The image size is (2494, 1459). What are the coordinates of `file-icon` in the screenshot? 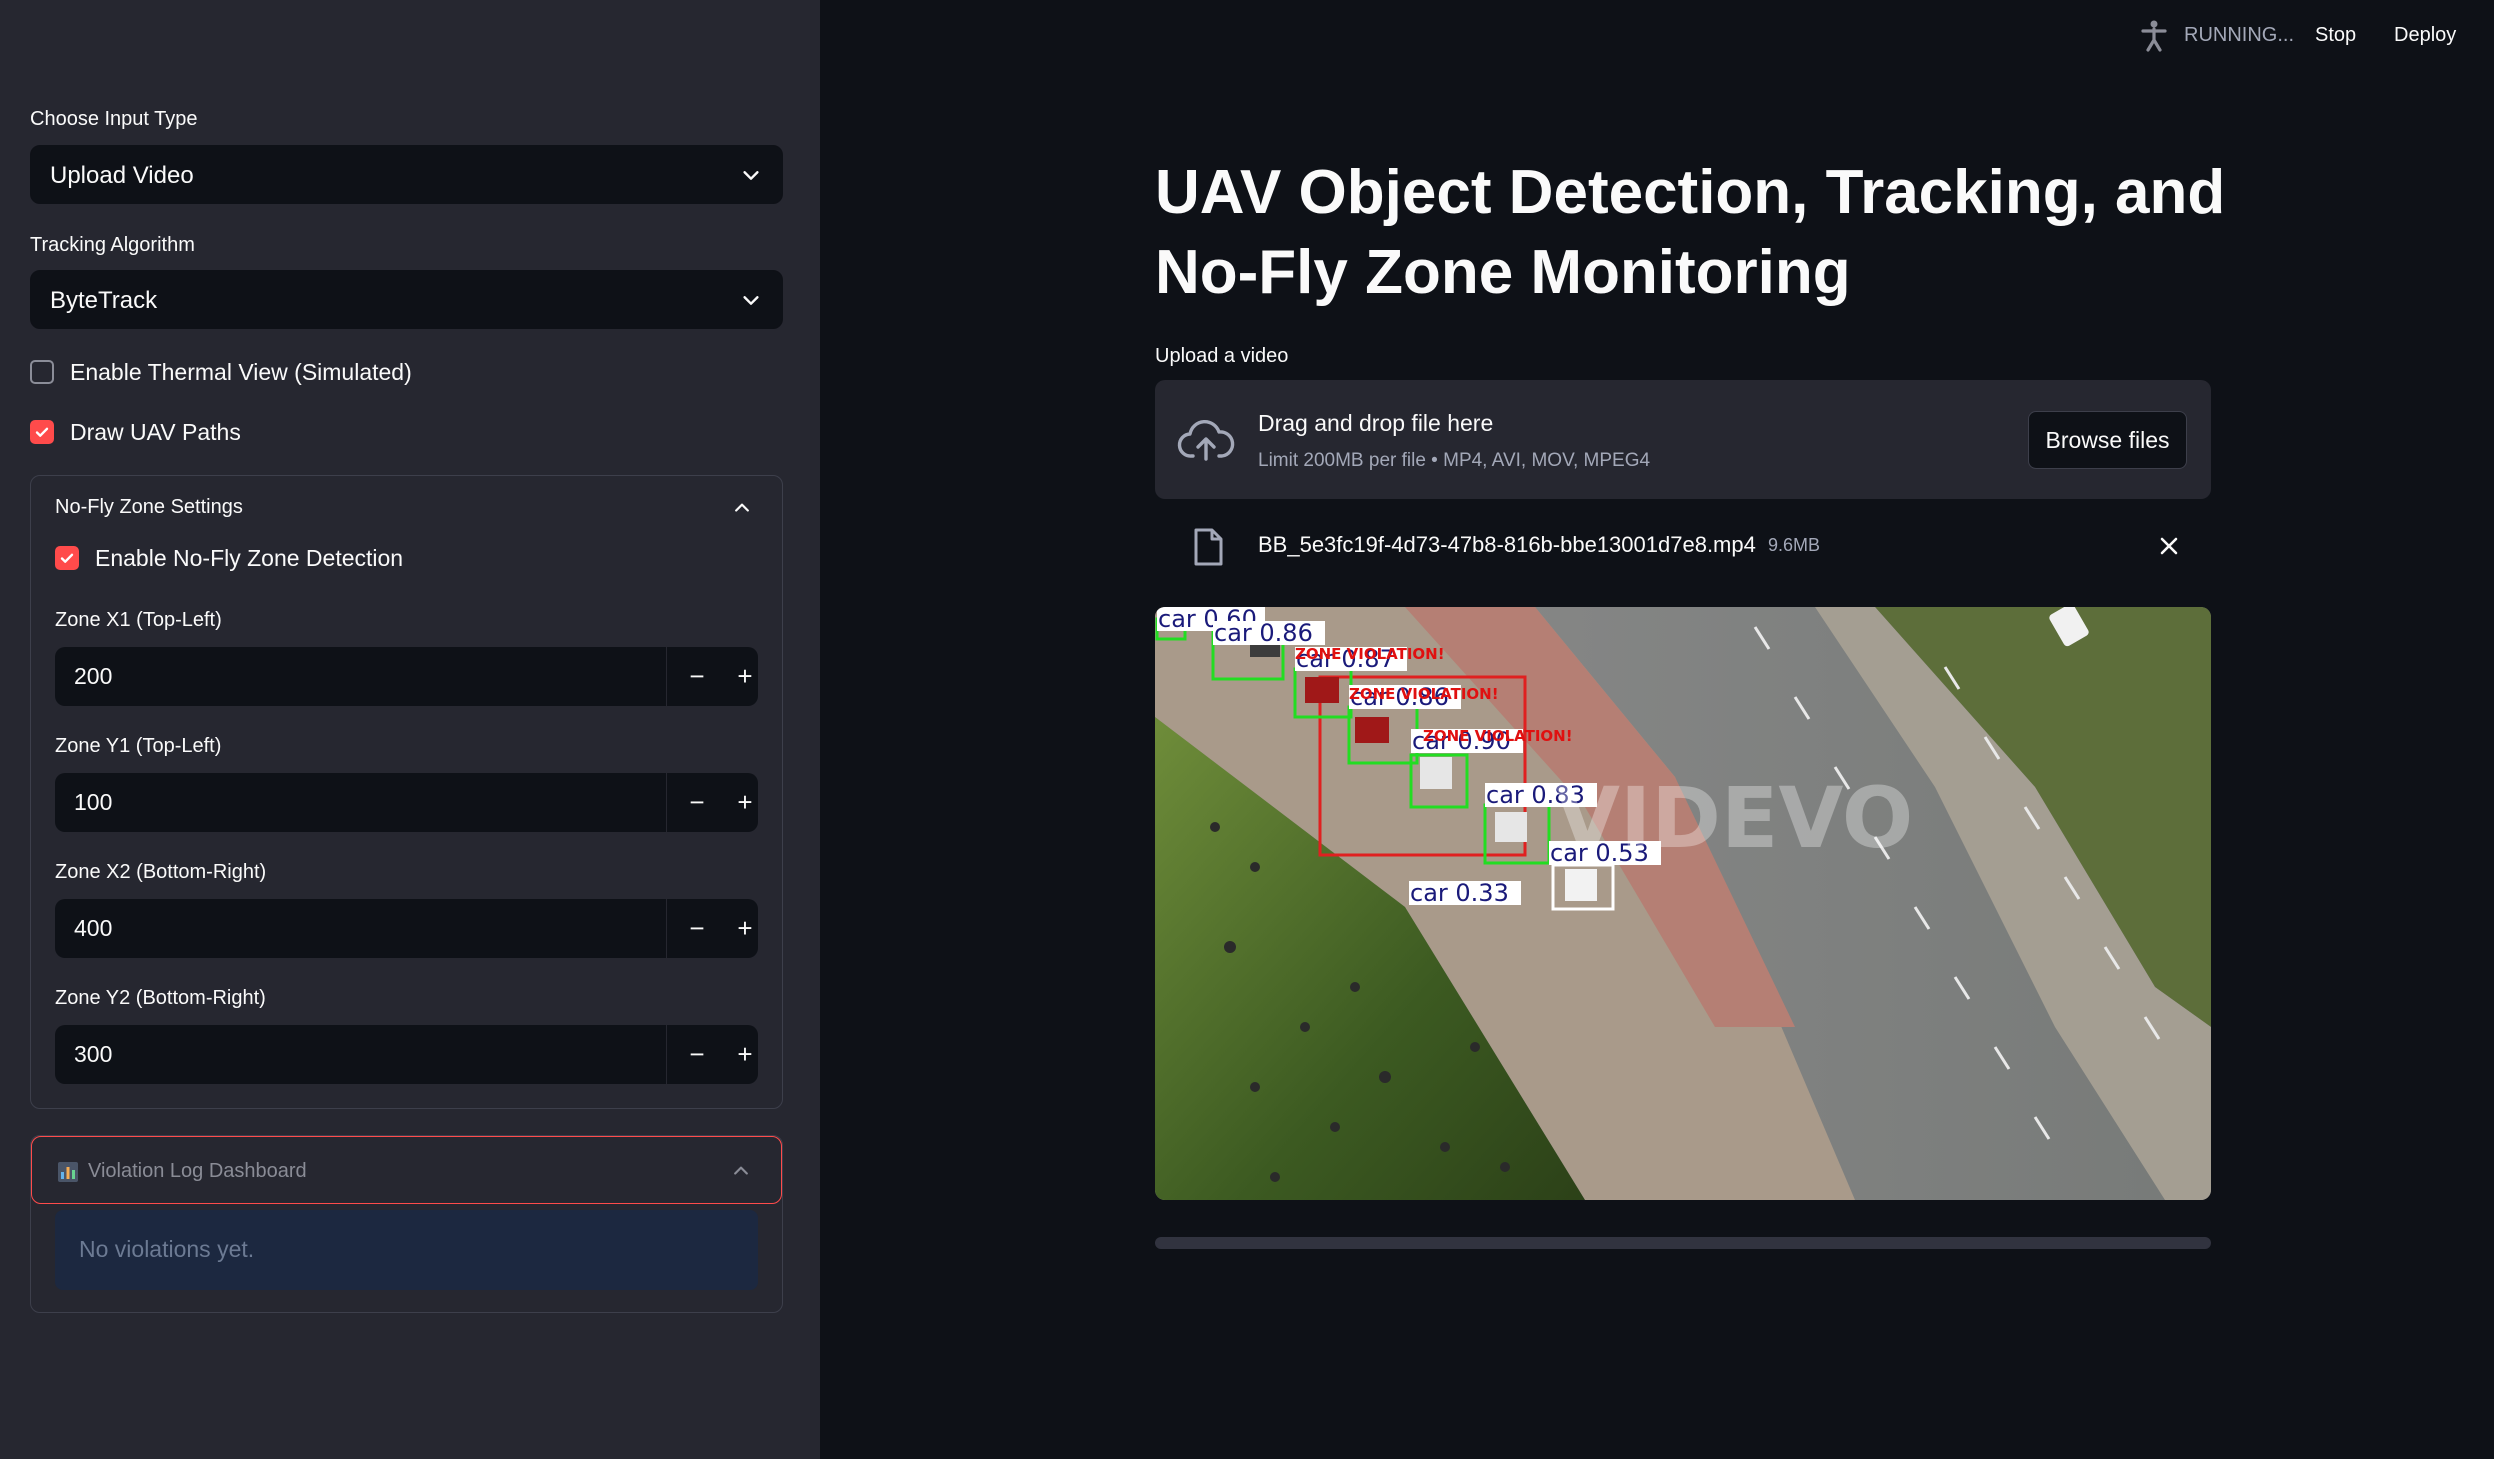 It's located at (1208, 547).